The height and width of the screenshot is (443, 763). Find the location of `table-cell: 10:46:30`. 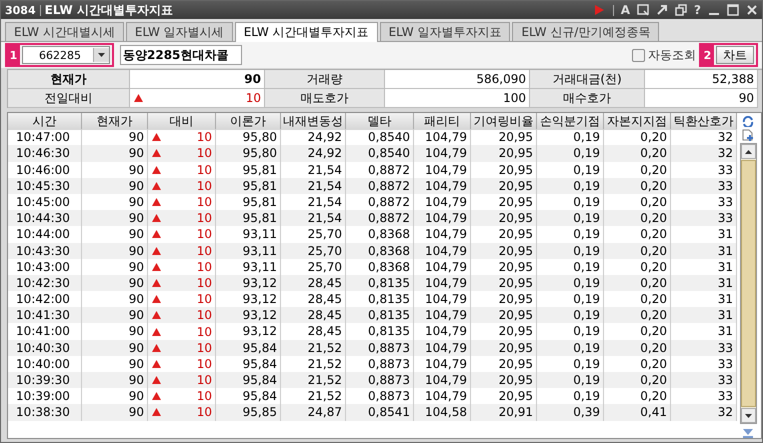

table-cell: 10:46:30 is located at coordinates (45, 153).